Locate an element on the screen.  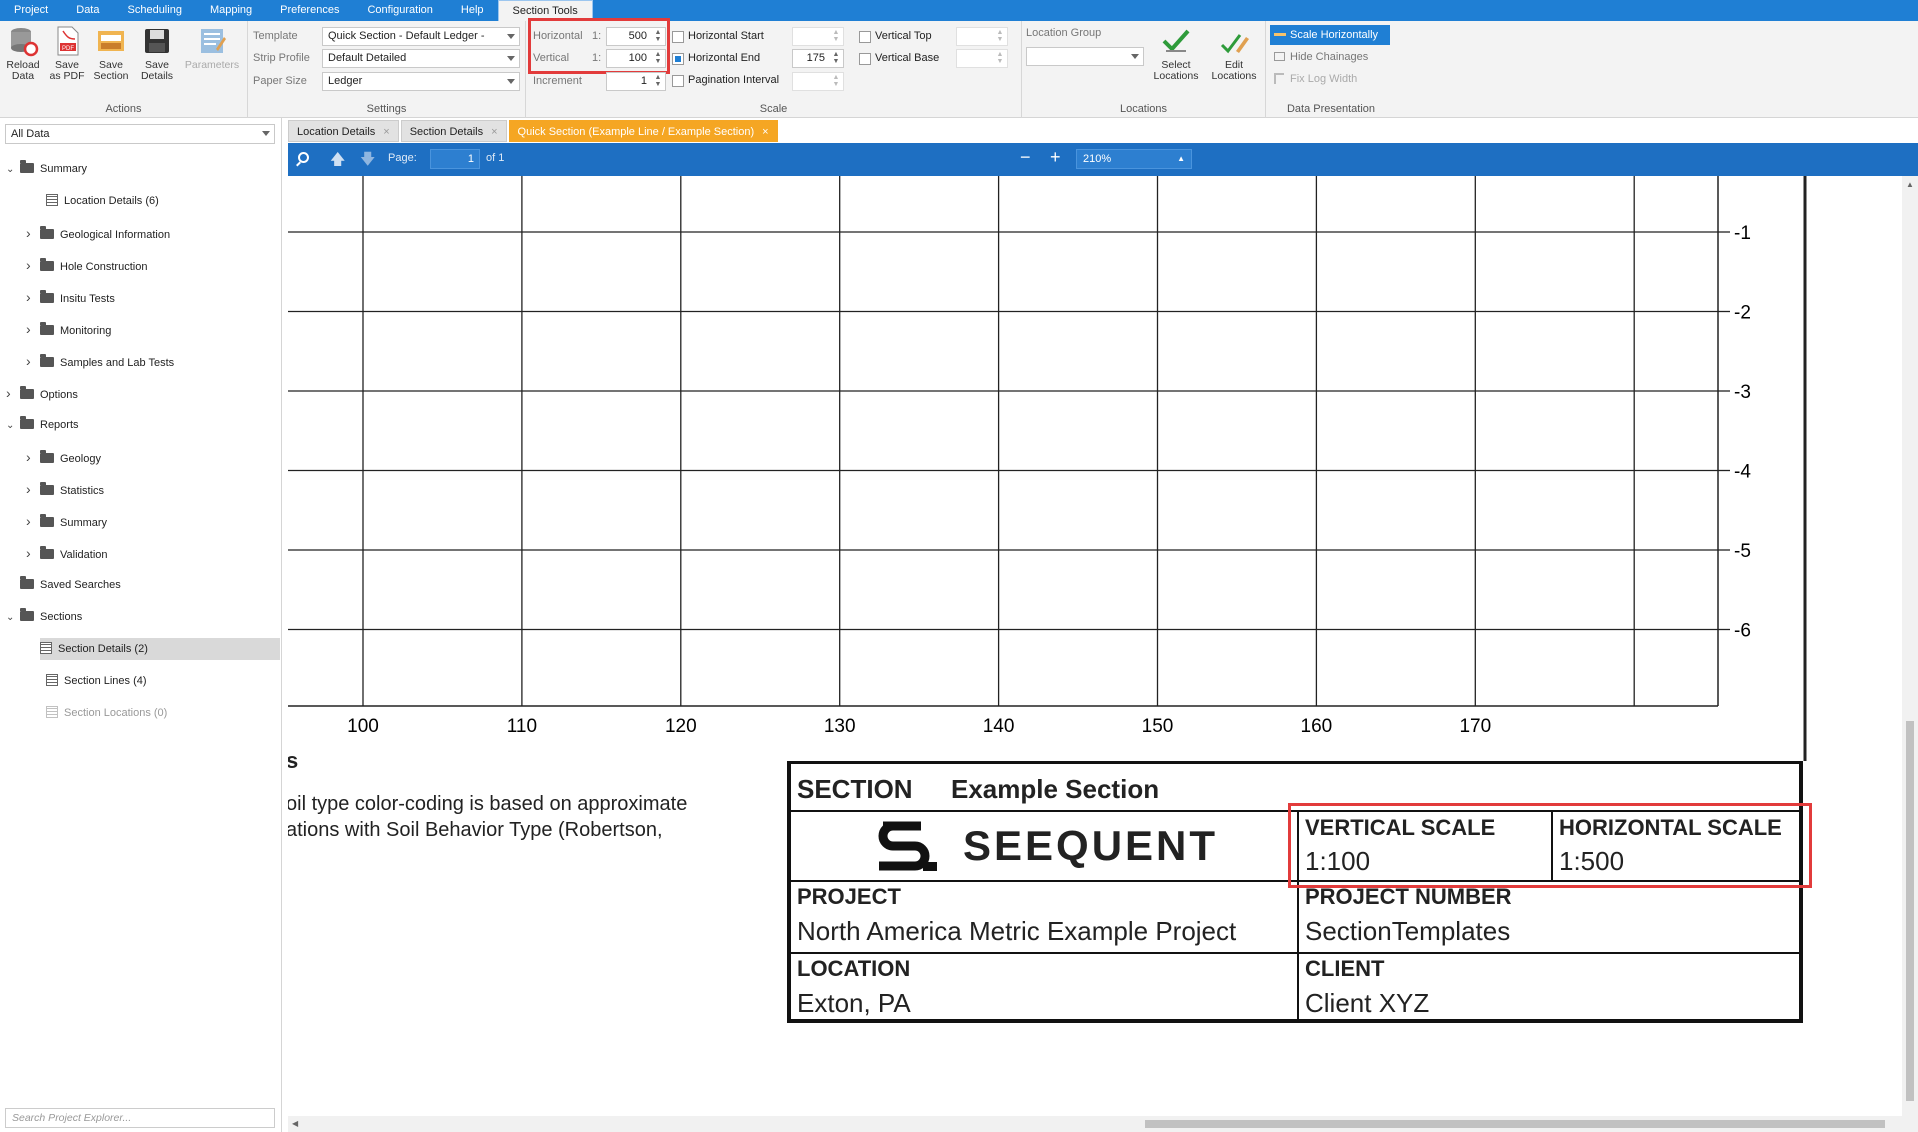
template-dropdown: Quick Section - Default Ledger - is located at coordinates (421, 36).